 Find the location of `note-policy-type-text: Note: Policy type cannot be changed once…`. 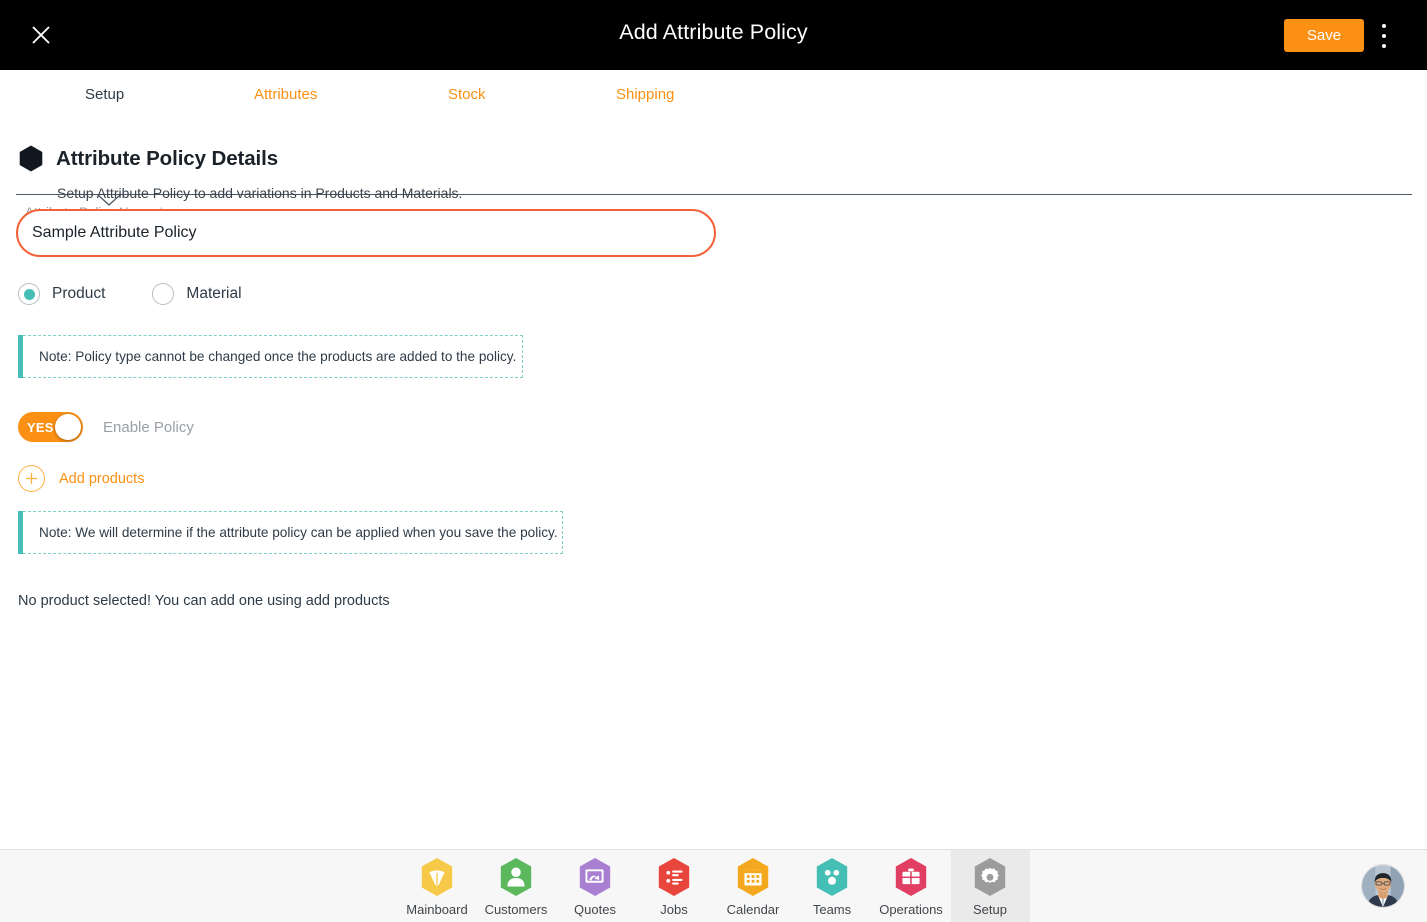

note-policy-type-text: Note: Policy type cannot be changed once… is located at coordinates (278, 356).